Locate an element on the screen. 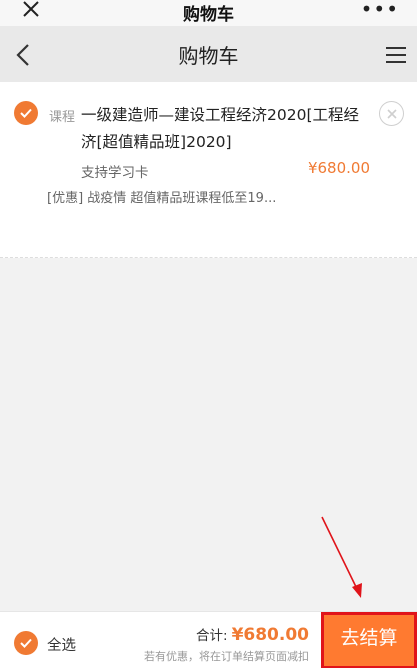  checkout-bar: 全选 合计: ¥680.00 若有优惠，将在订单结算页面减扣 去结算 is located at coordinates (208, 639).